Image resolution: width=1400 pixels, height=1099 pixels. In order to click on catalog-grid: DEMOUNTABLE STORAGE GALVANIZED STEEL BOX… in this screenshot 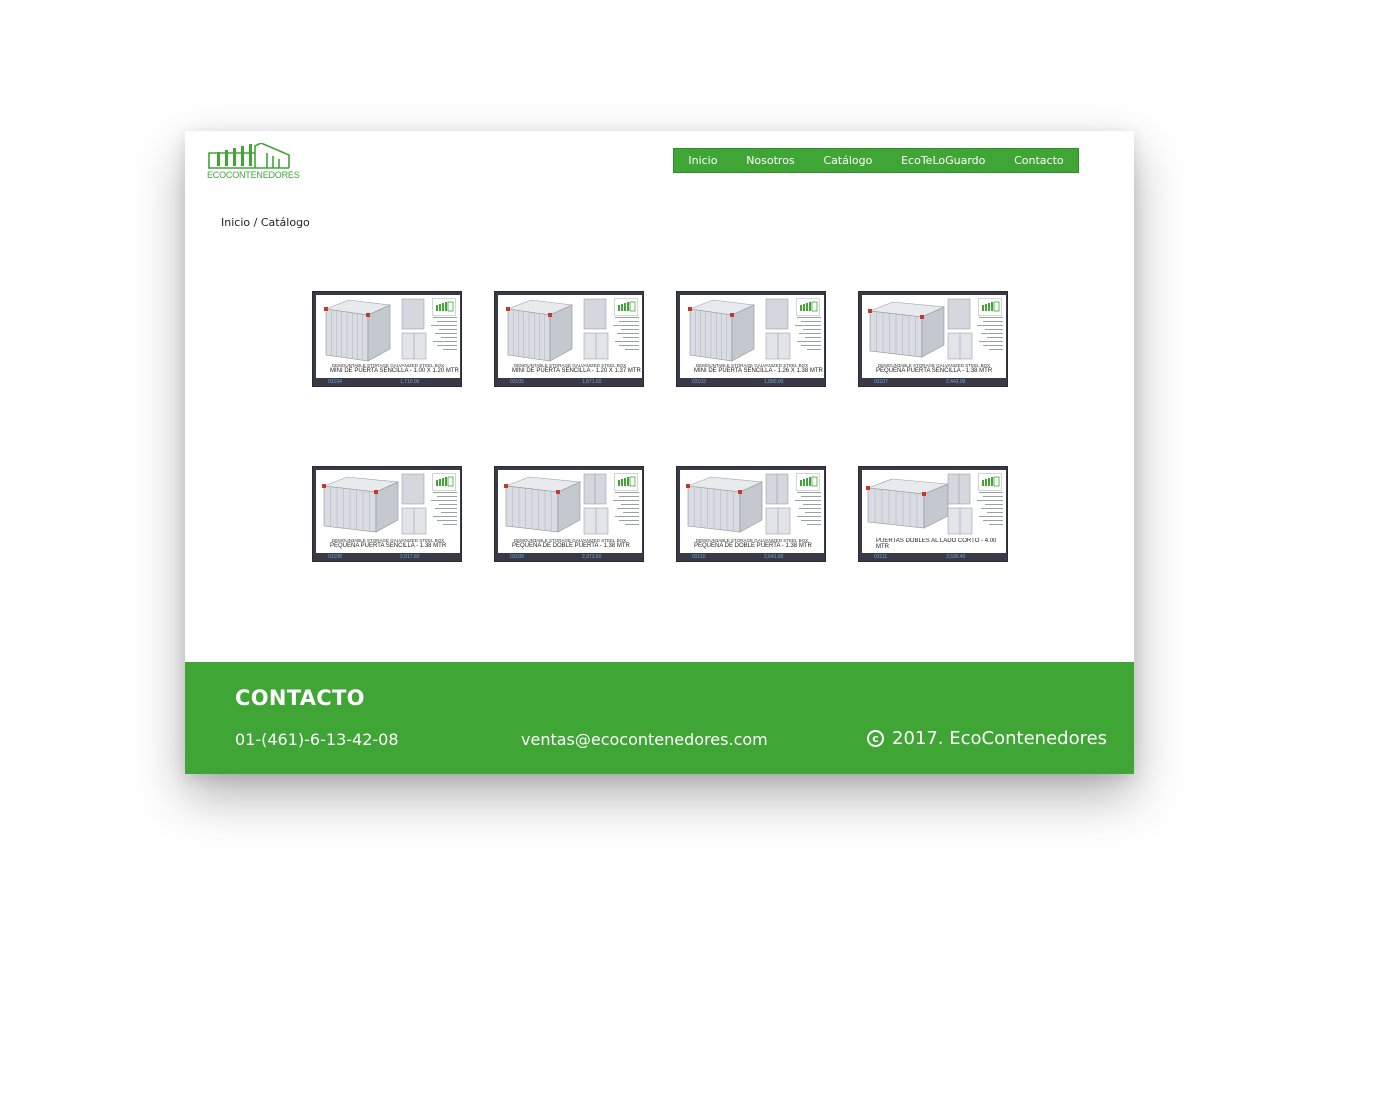, I will do `click(660, 426)`.